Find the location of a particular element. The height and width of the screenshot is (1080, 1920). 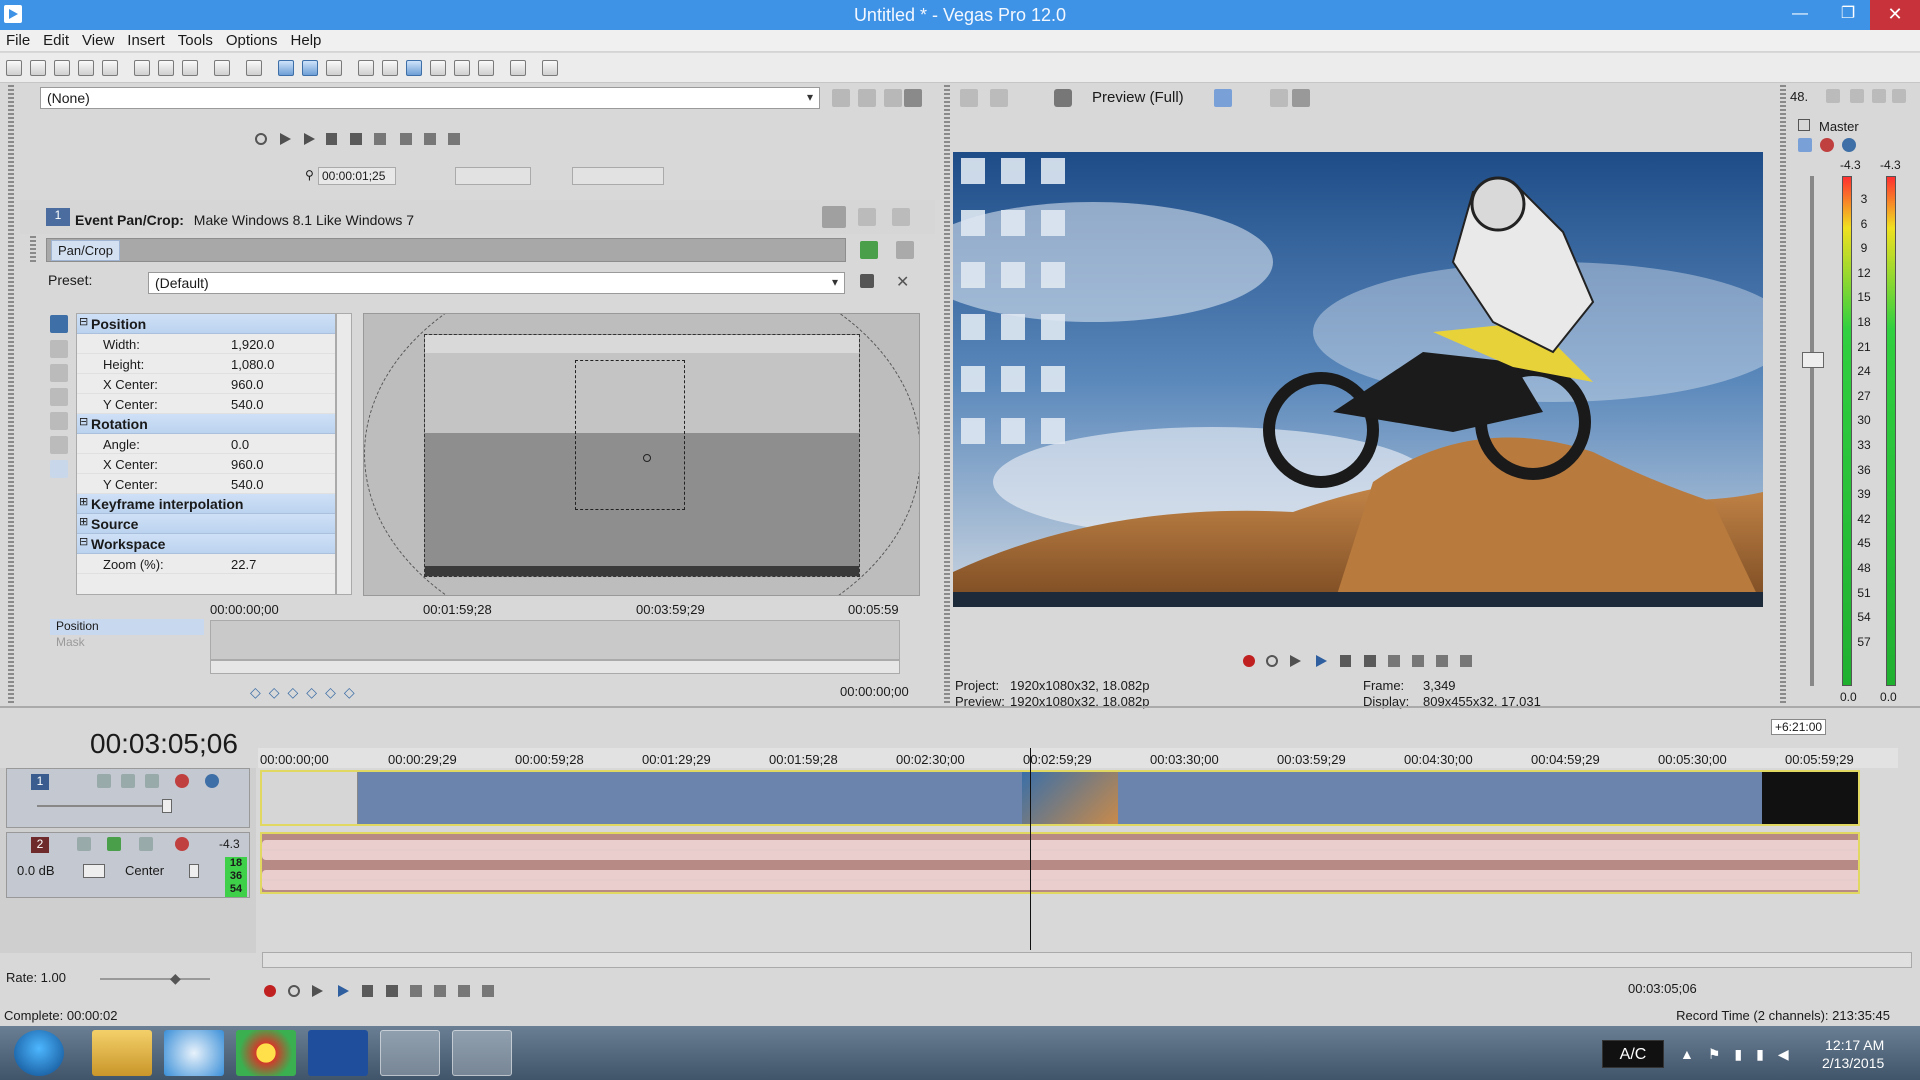

tray-ac-indicator: A/C is located at coordinates (1633, 1054).